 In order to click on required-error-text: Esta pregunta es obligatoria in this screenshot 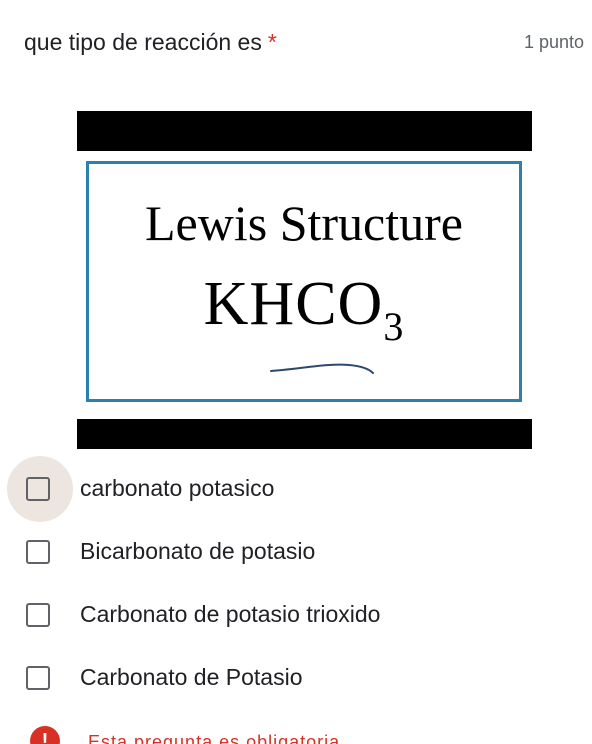, I will do `click(214, 738)`.